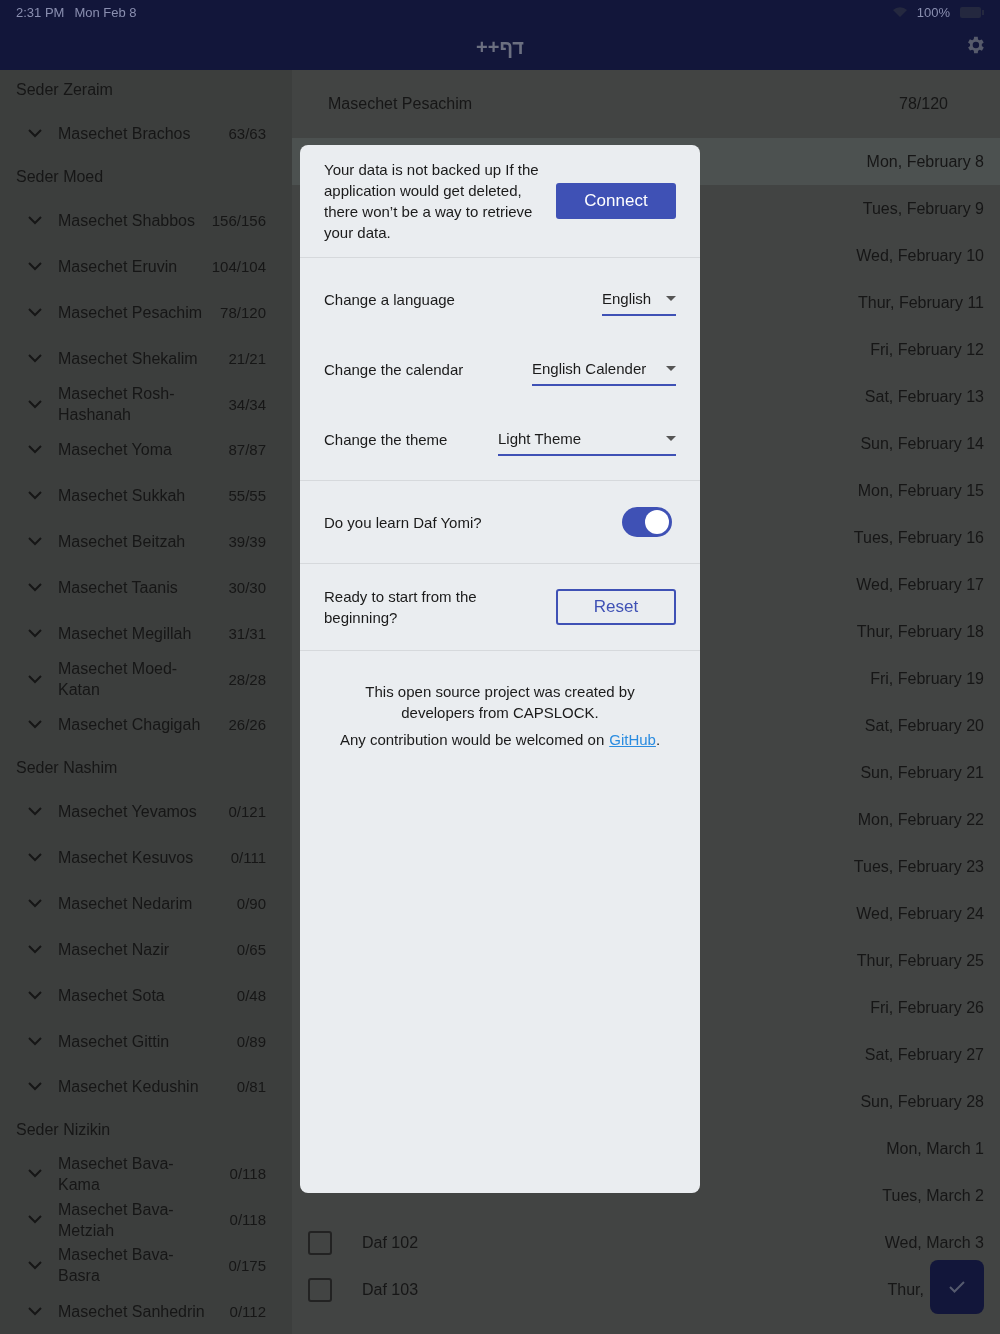 The image size is (1000, 1334). Describe the element at coordinates (432, 201) in the screenshot. I see `backup-warning: Your data is not backed up If the application would get deleted, there won’t be a way to retrieve your data.` at that location.